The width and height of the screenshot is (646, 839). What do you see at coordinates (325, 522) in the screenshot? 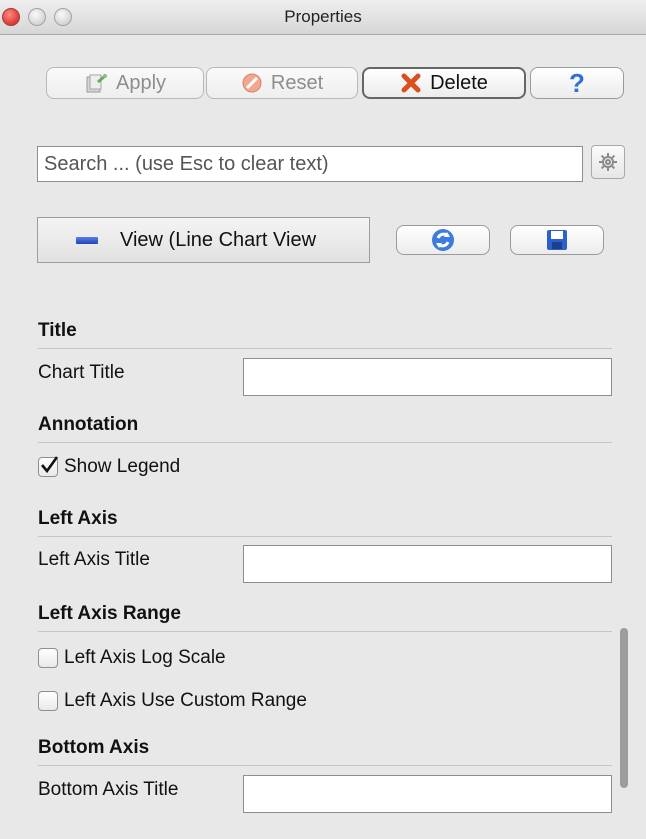
I see `section-left-axis: Left Axis` at bounding box center [325, 522].